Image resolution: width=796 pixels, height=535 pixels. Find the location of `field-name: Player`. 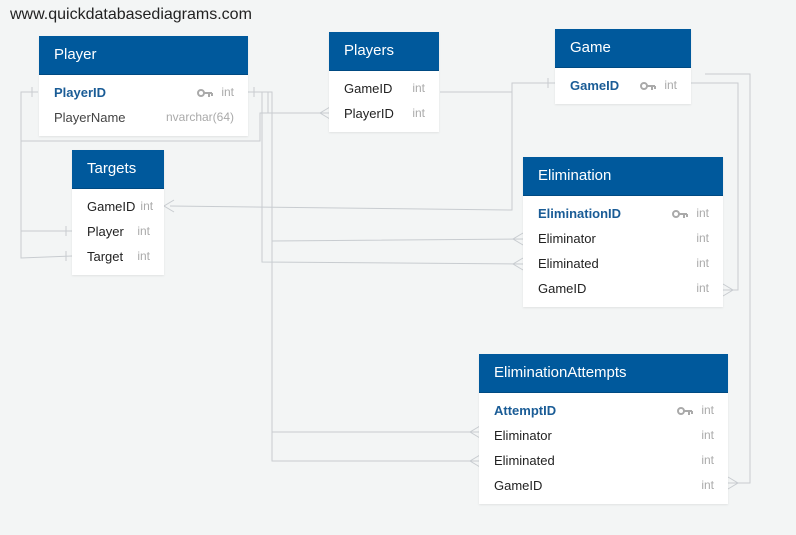

field-name: Player is located at coordinates (105, 231).